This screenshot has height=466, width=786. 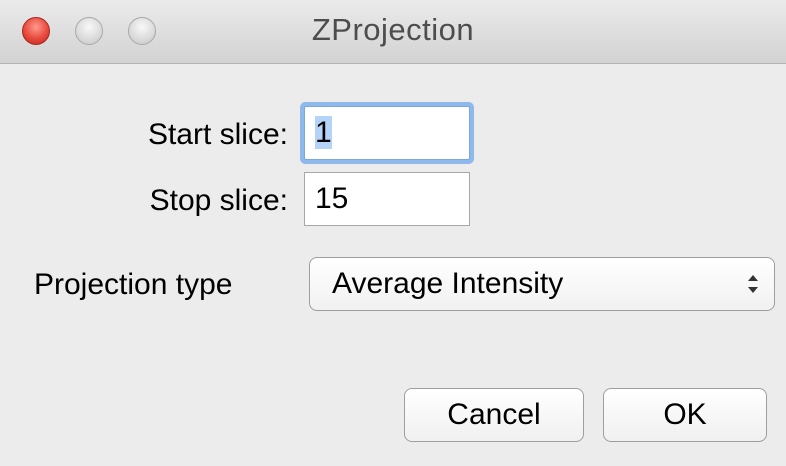 What do you see at coordinates (387, 133) in the screenshot?
I see `start-slice-field: 1` at bounding box center [387, 133].